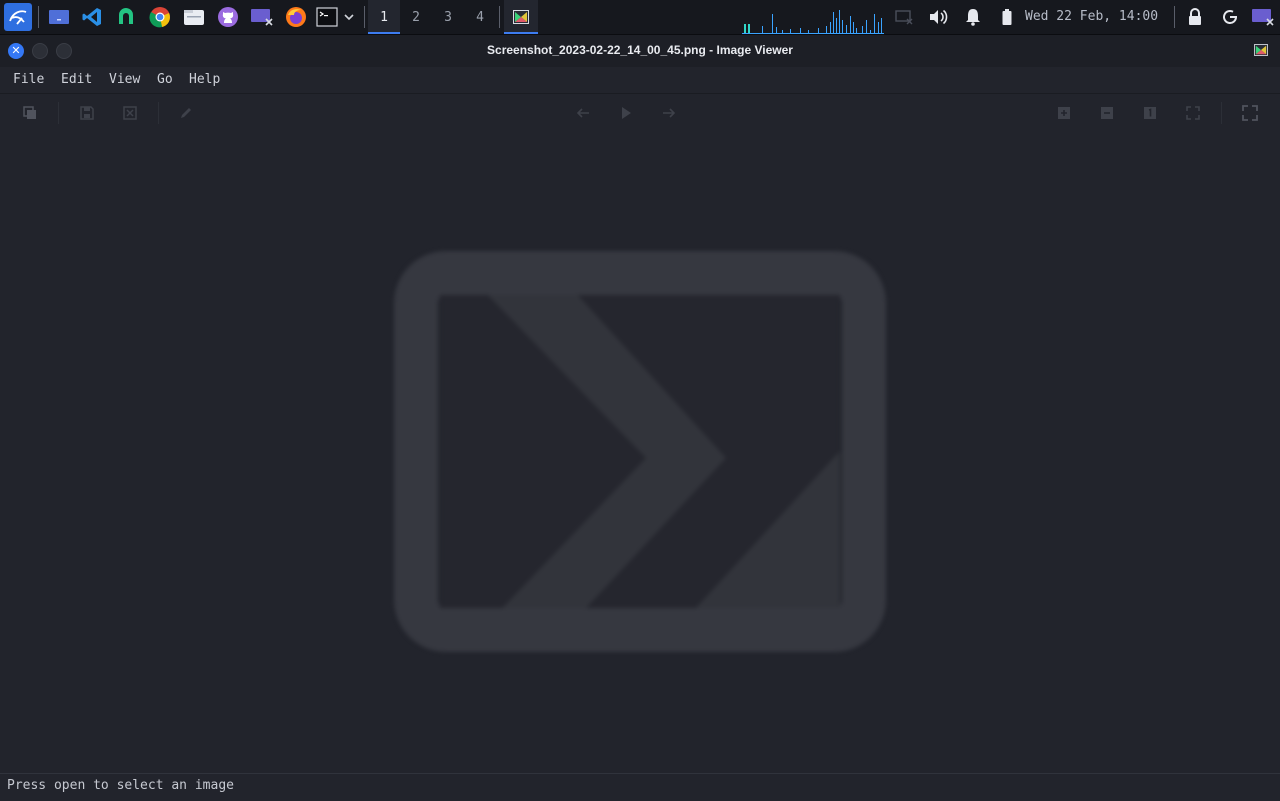  What do you see at coordinates (938, 17) in the screenshot?
I see `volume-icon` at bounding box center [938, 17].